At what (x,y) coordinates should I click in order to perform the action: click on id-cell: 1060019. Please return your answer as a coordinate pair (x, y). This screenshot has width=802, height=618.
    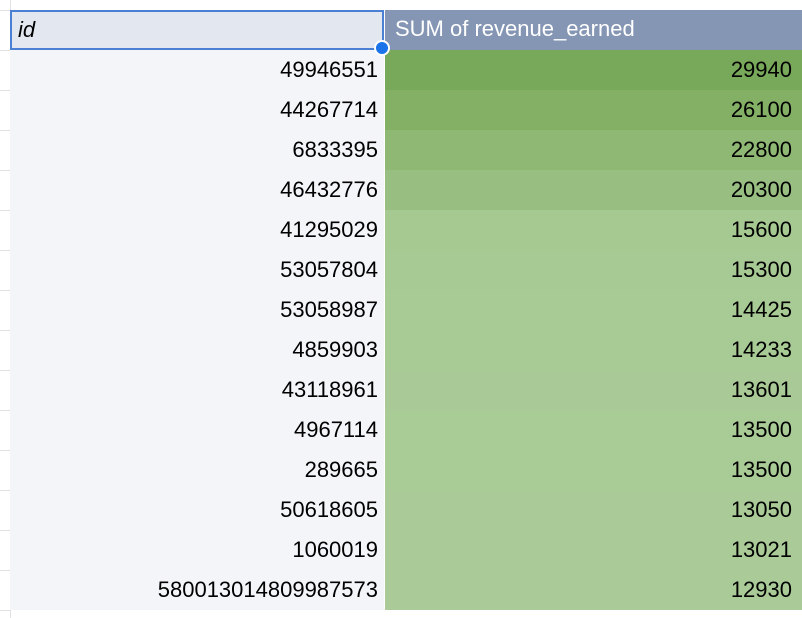
    Looking at the image, I should click on (197, 550).